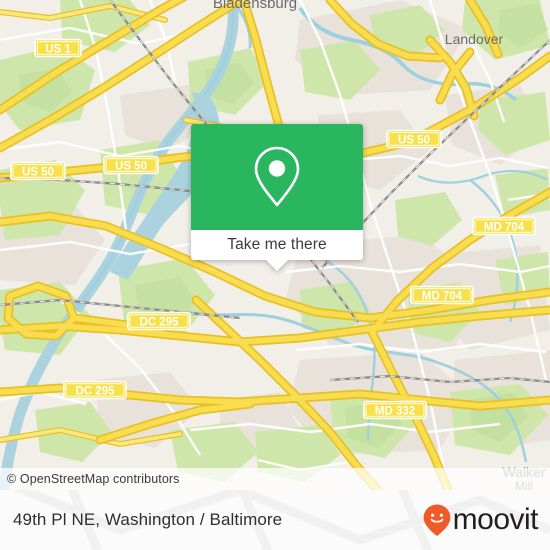 Image resolution: width=550 pixels, height=550 pixels. What do you see at coordinates (148, 519) in the screenshot?
I see `footer-location-title: 49th Pl NE, Washington / Baltimore` at bounding box center [148, 519].